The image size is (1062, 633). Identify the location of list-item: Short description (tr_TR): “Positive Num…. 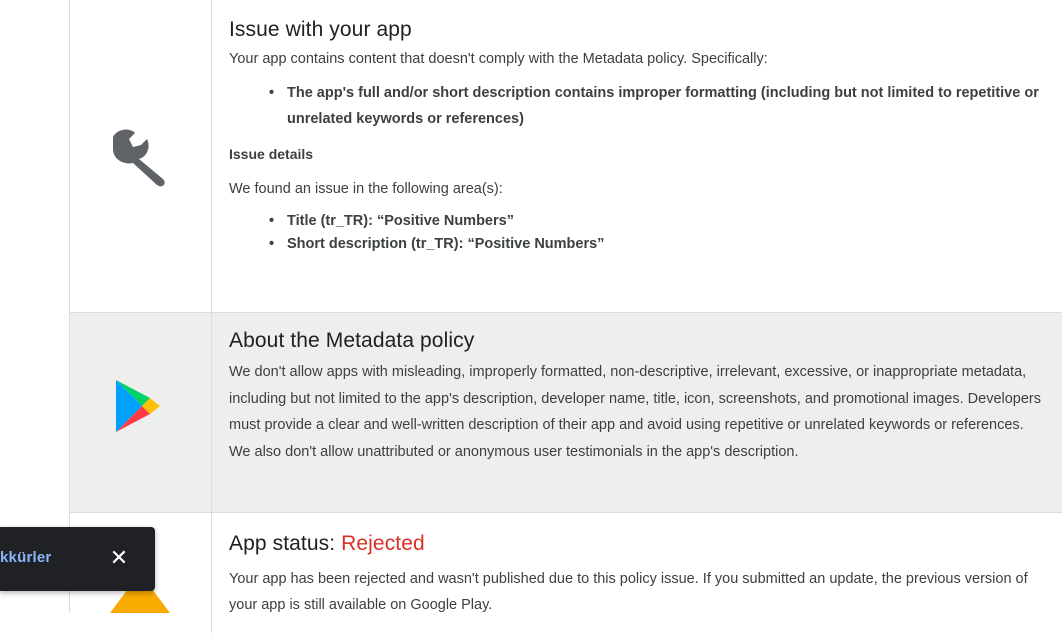
(657, 244).